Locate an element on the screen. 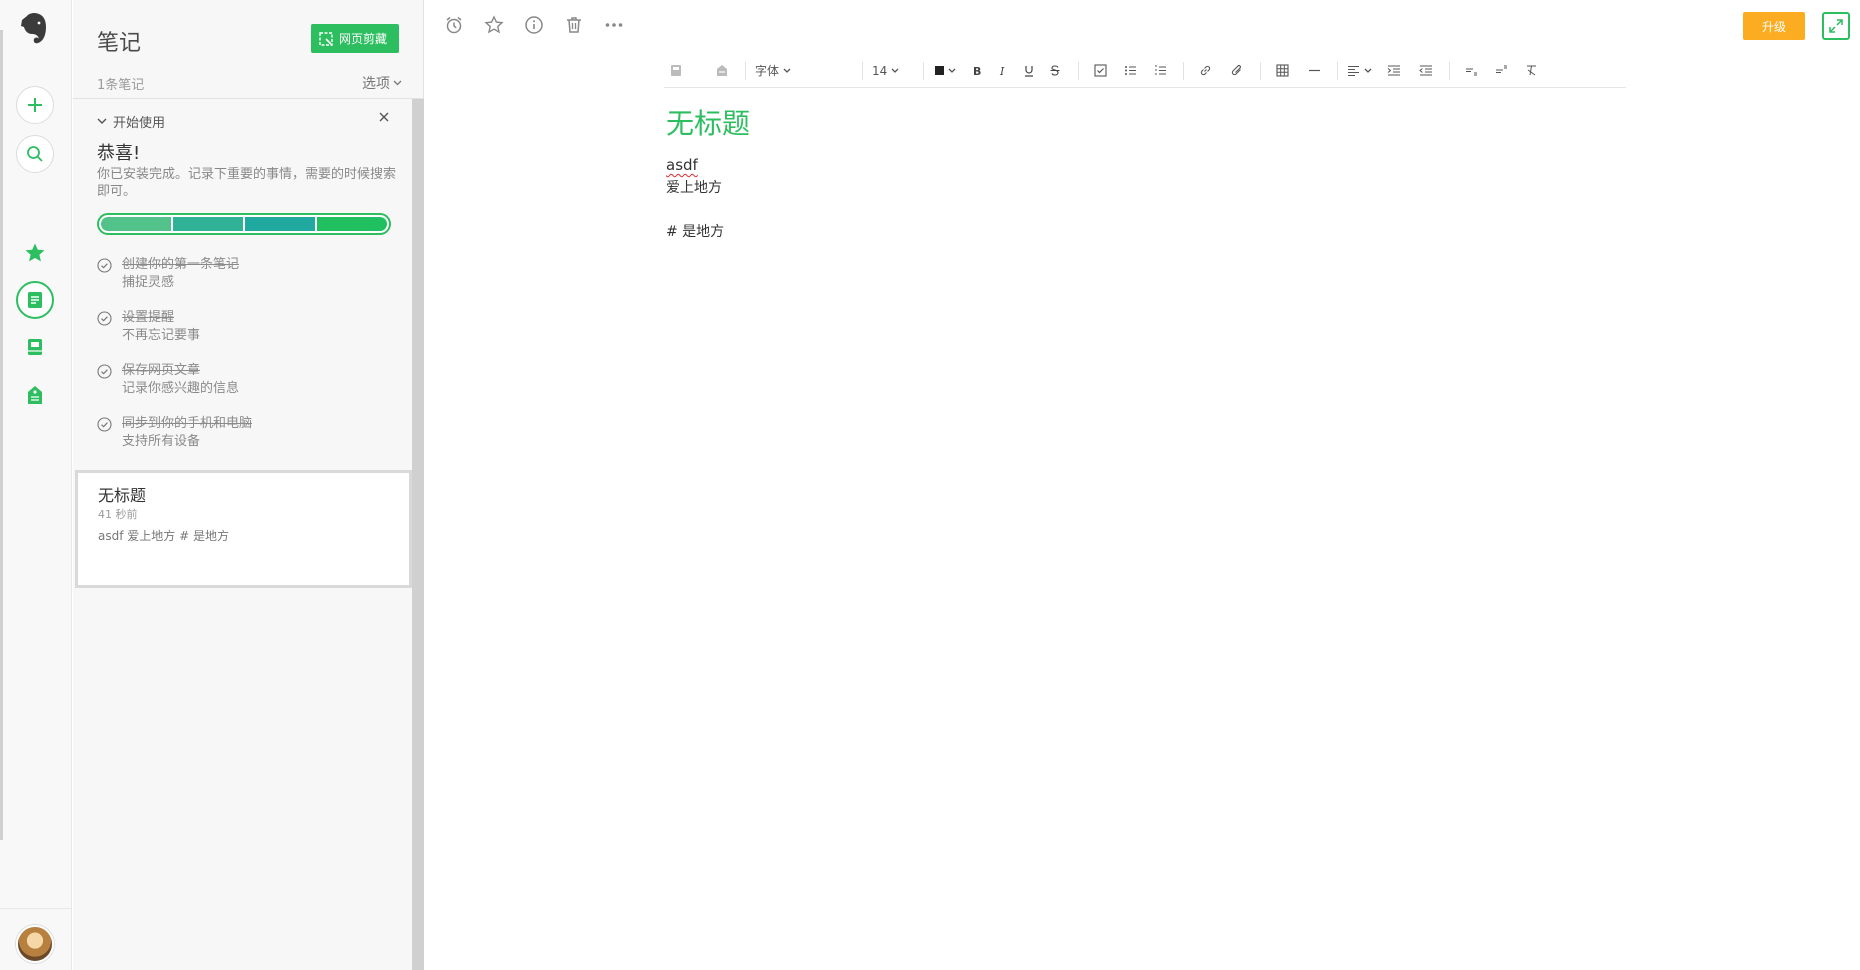 The height and width of the screenshot is (970, 1860). outdent-icon is located at coordinates (1425, 70).